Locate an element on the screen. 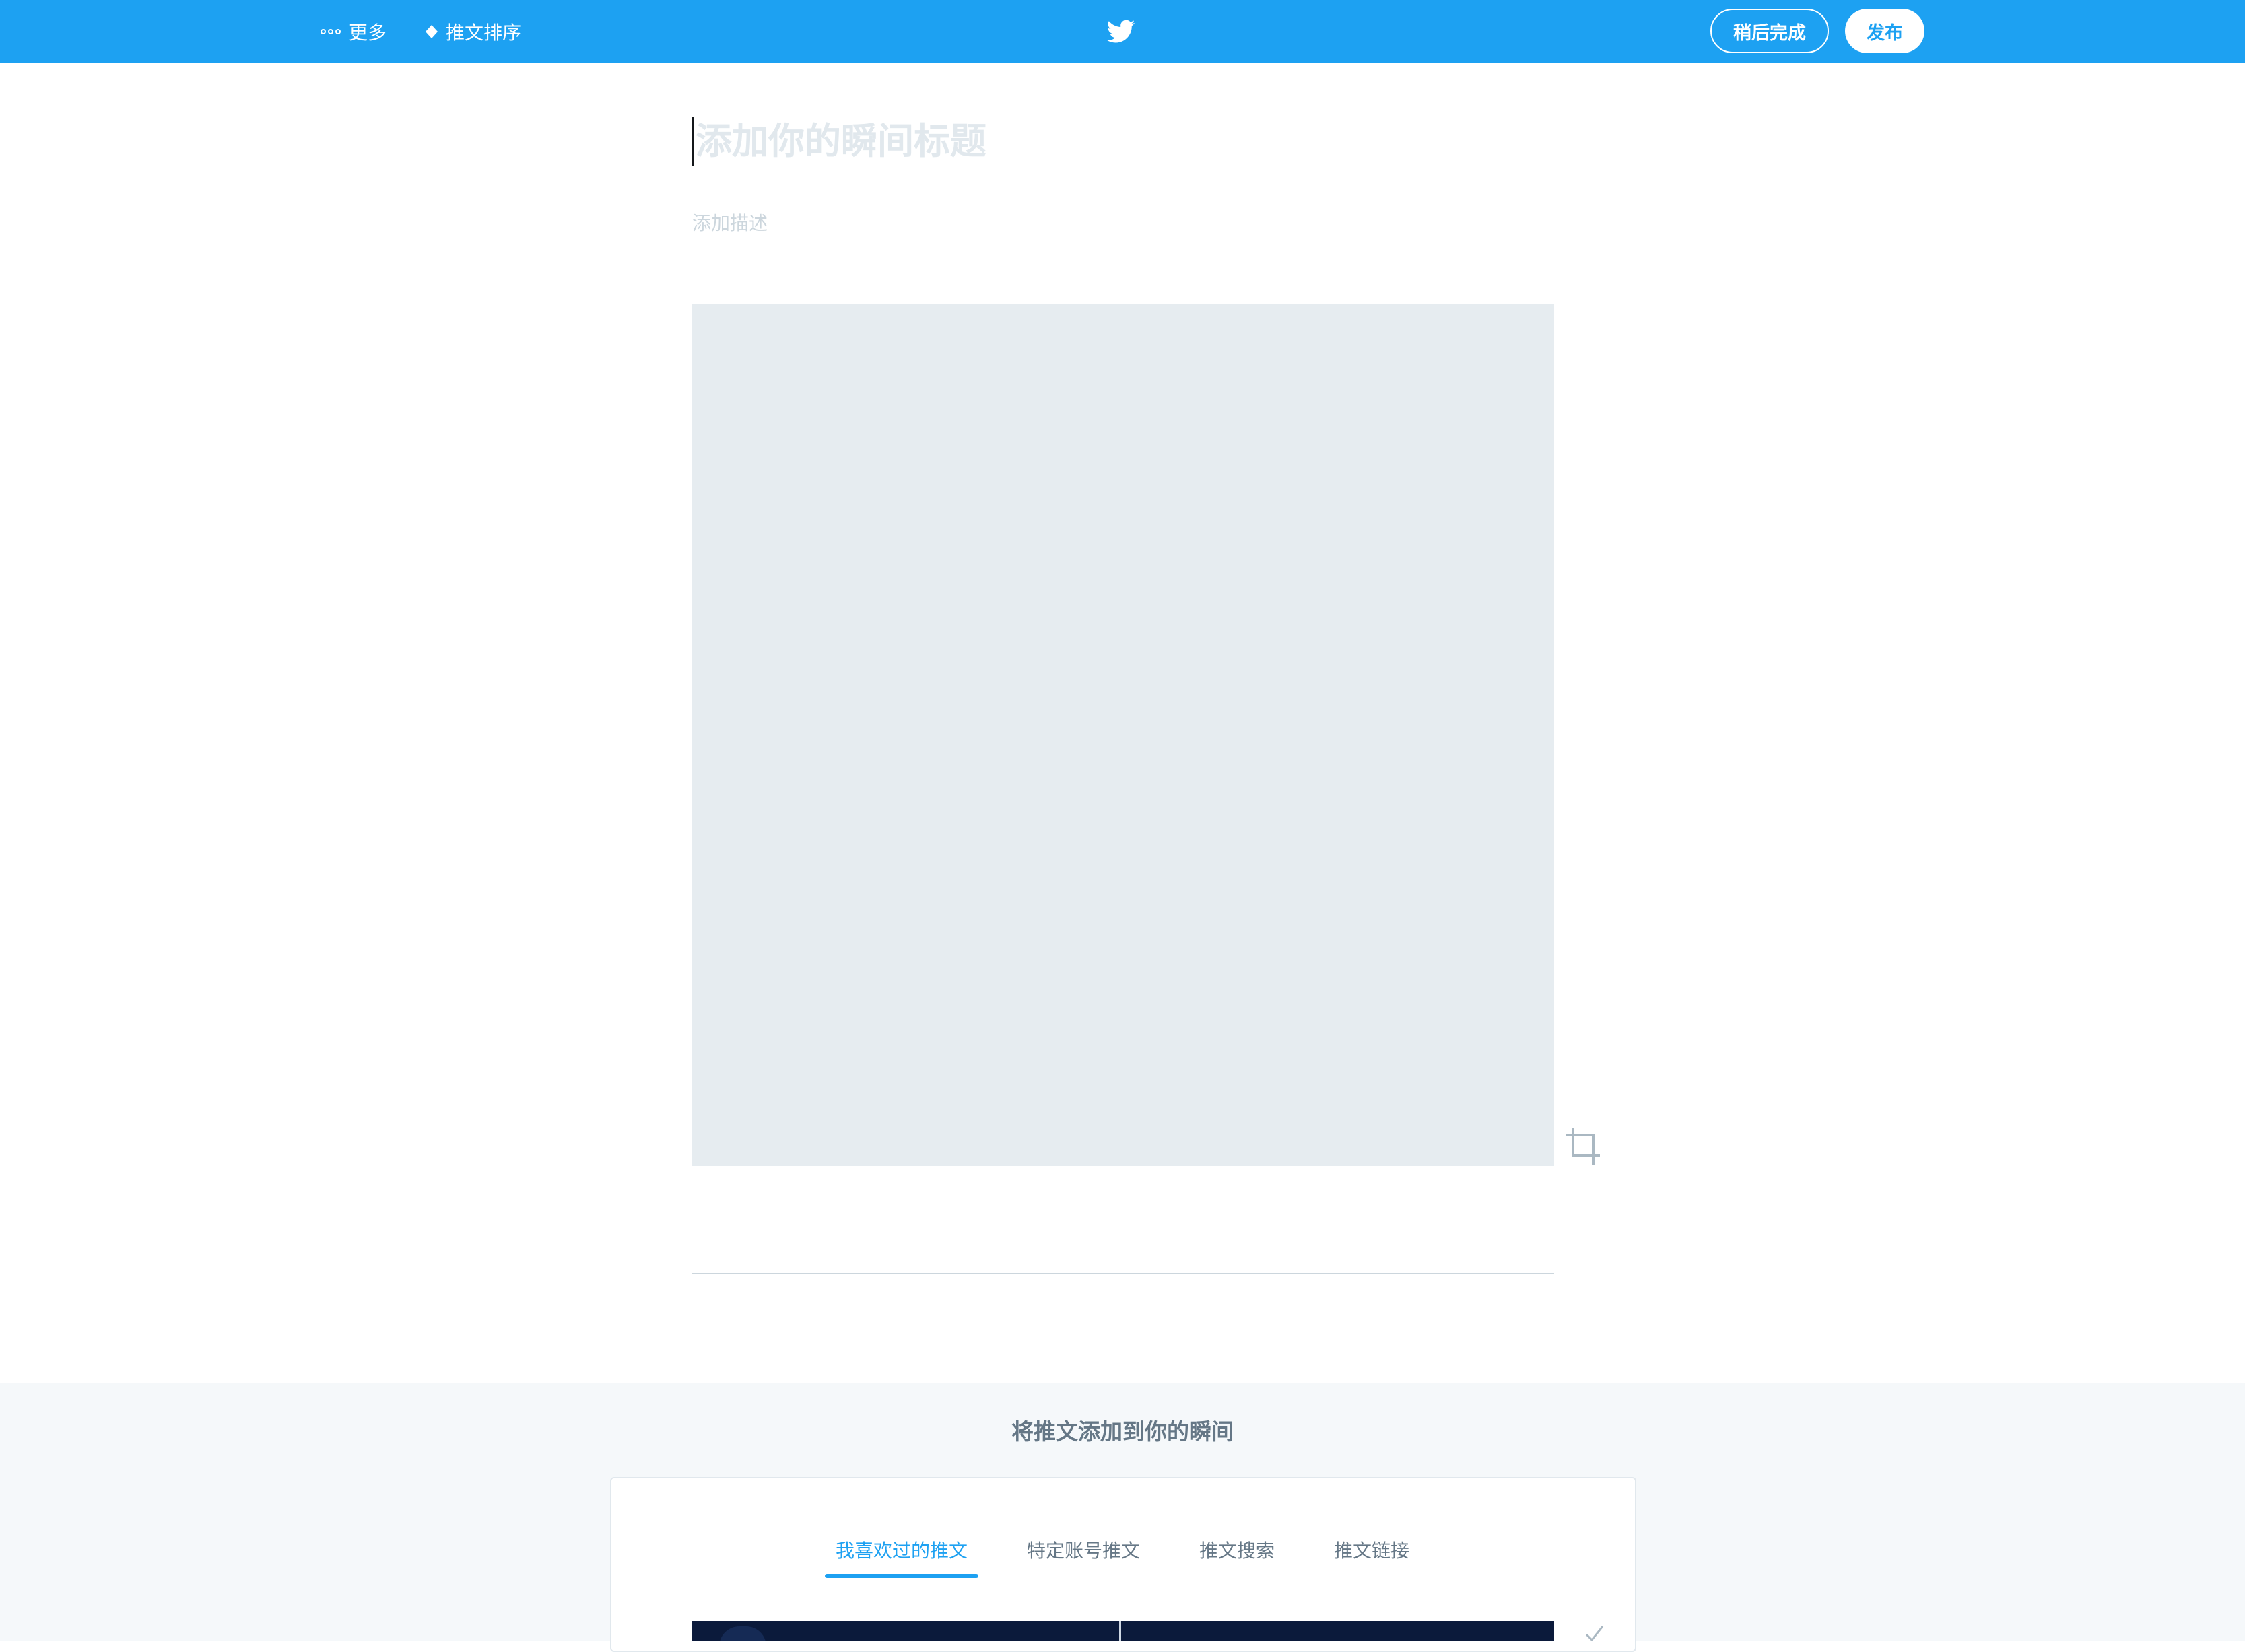 The width and height of the screenshot is (2245, 1652). more-button: 更多 is located at coordinates (354, 32).